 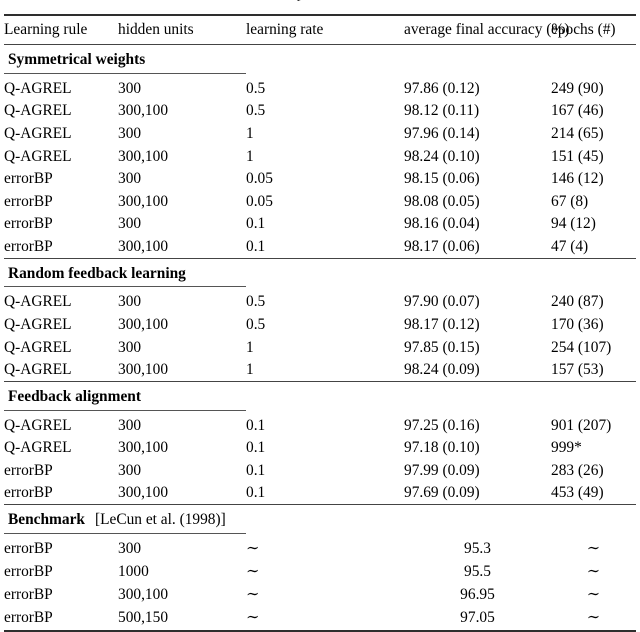 What do you see at coordinates (442, 302) in the screenshot?
I see `cell-average-final-accuracy: 97.90 (0.07)` at bounding box center [442, 302].